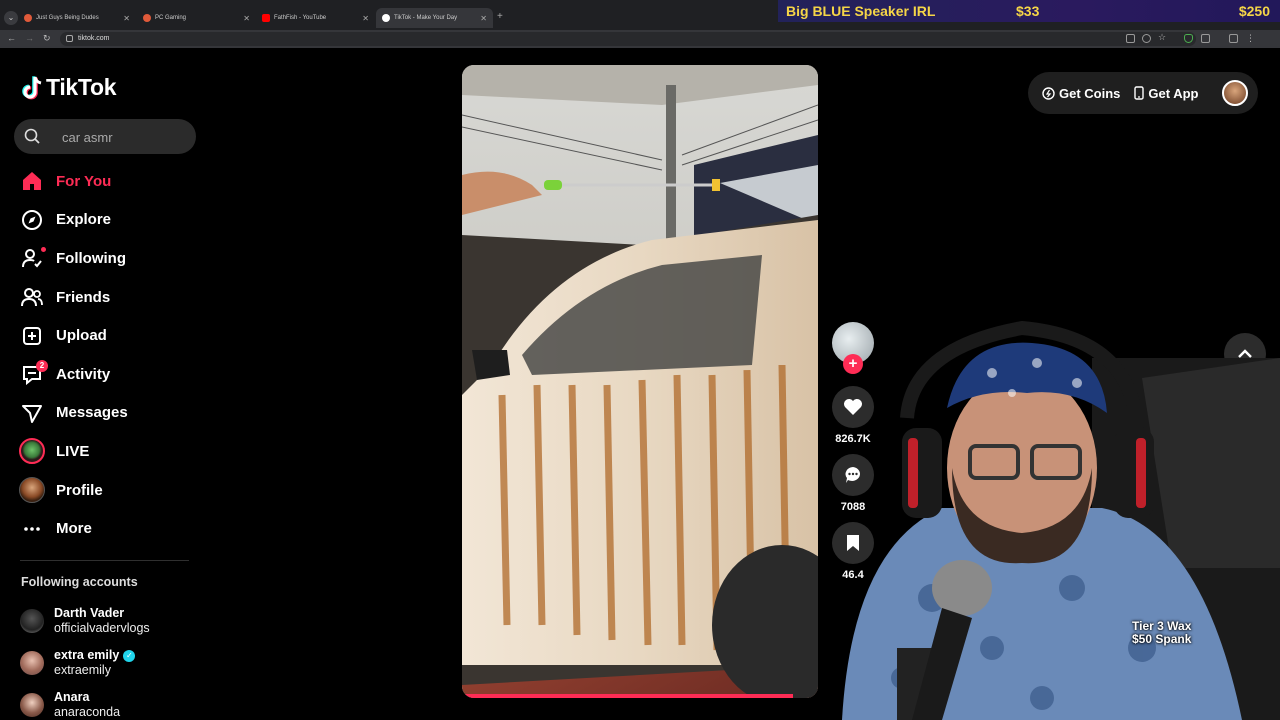 The width and height of the screenshot is (1280, 720). Describe the element at coordinates (47, 38) in the screenshot. I see `reload-icon: ↻` at that location.